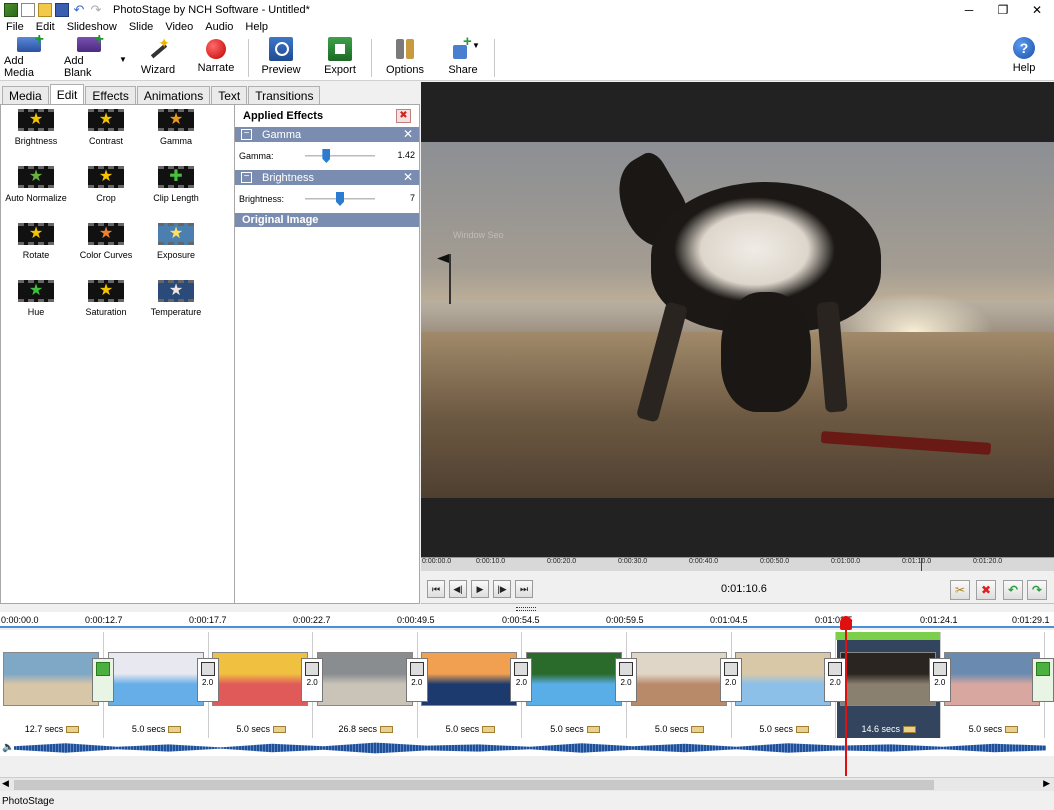 The image size is (1054, 810). I want to click on remove-brightness-icon: ✕, so click(408, 177).